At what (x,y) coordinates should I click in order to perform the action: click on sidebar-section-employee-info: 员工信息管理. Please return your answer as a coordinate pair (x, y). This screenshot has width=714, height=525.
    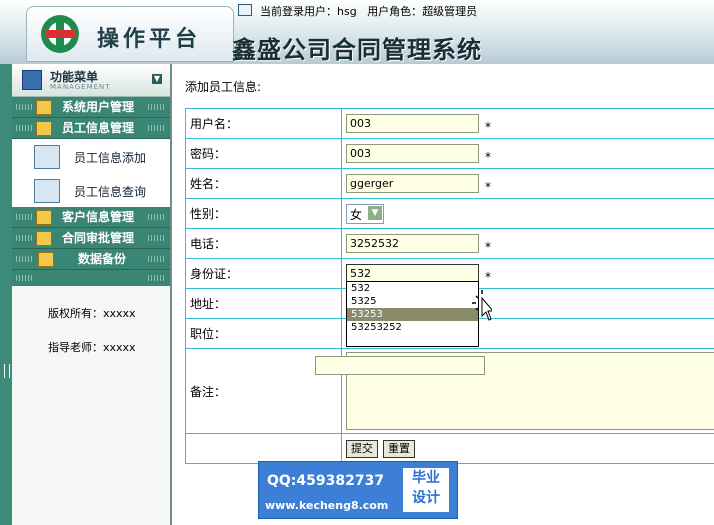
    Looking at the image, I should click on (91, 128).